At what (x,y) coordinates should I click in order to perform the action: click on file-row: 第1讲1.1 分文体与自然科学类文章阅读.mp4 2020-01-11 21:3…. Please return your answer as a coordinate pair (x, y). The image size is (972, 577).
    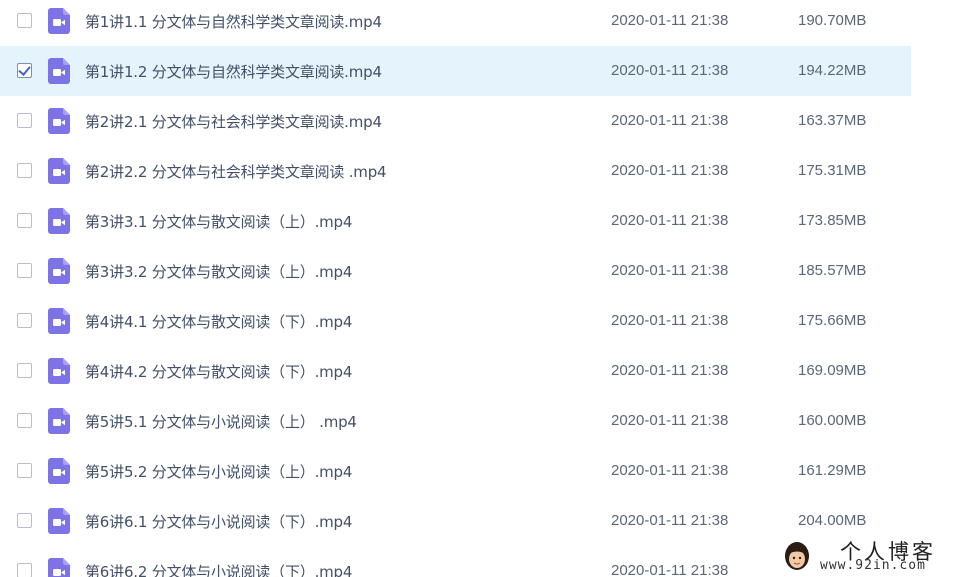
    Looking at the image, I should click on (455, 23).